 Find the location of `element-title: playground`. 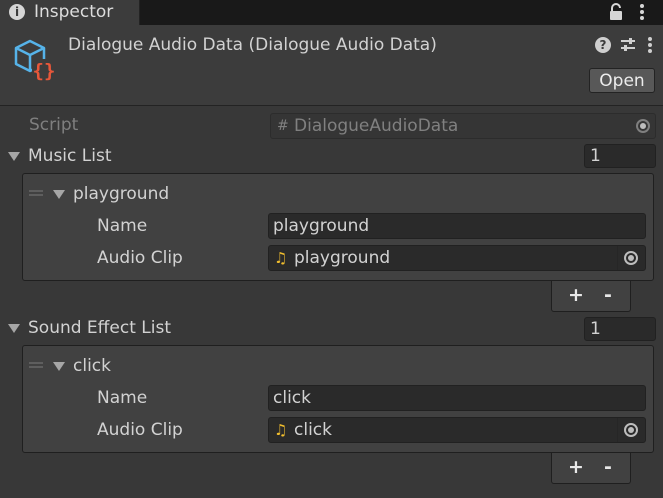

element-title: playground is located at coordinates (121, 194).